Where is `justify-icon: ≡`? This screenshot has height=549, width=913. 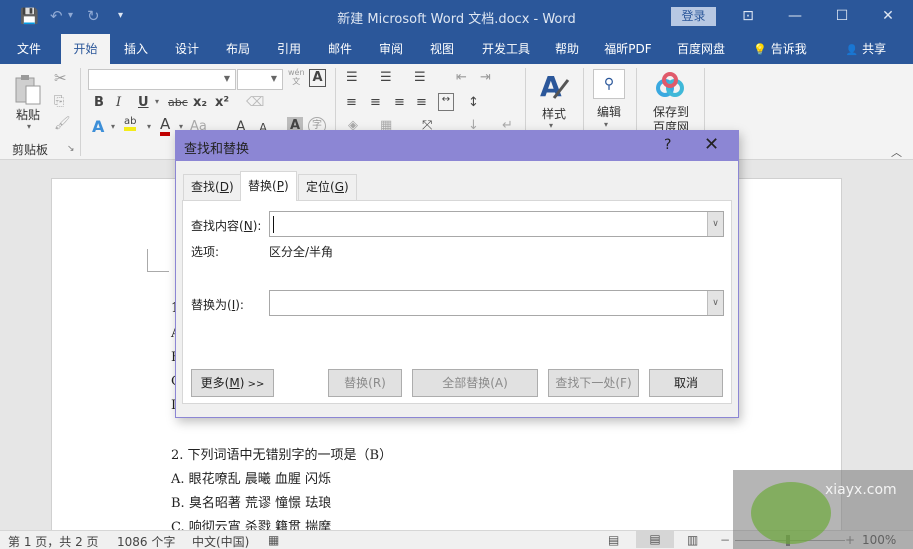 justify-icon: ≡ is located at coordinates (421, 102).